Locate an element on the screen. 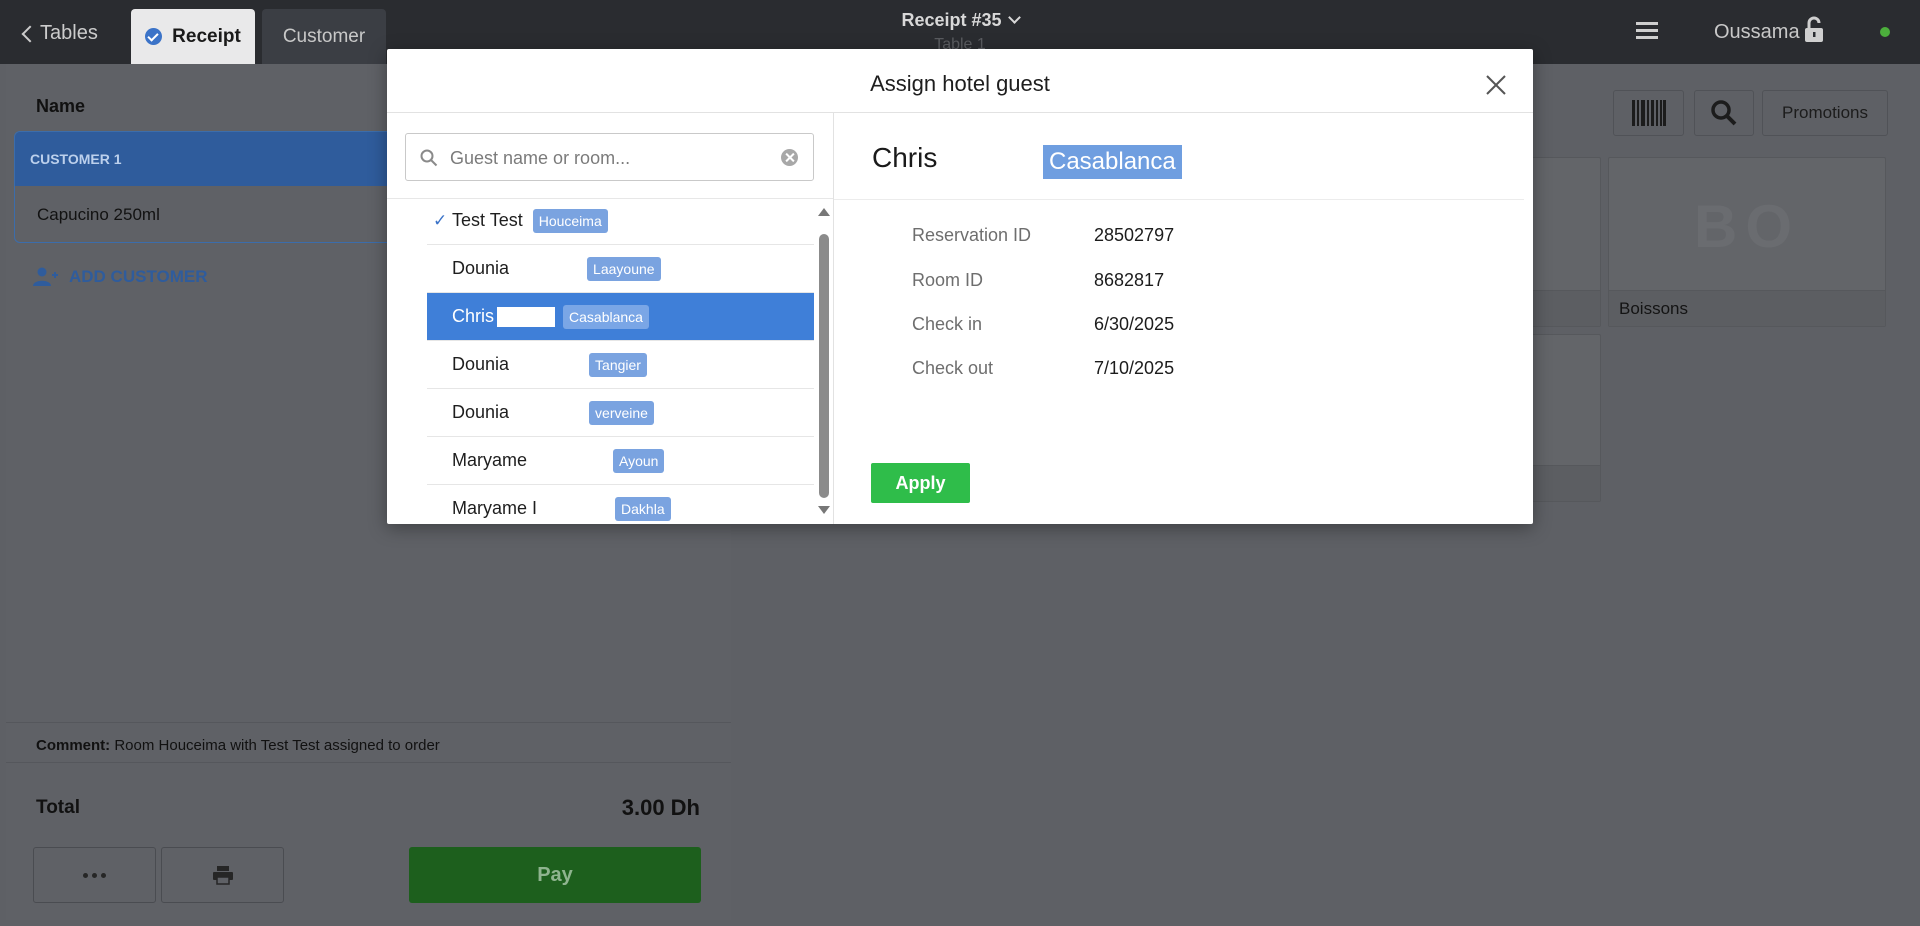 The image size is (1920, 926). pay-button: Pay is located at coordinates (555, 875).